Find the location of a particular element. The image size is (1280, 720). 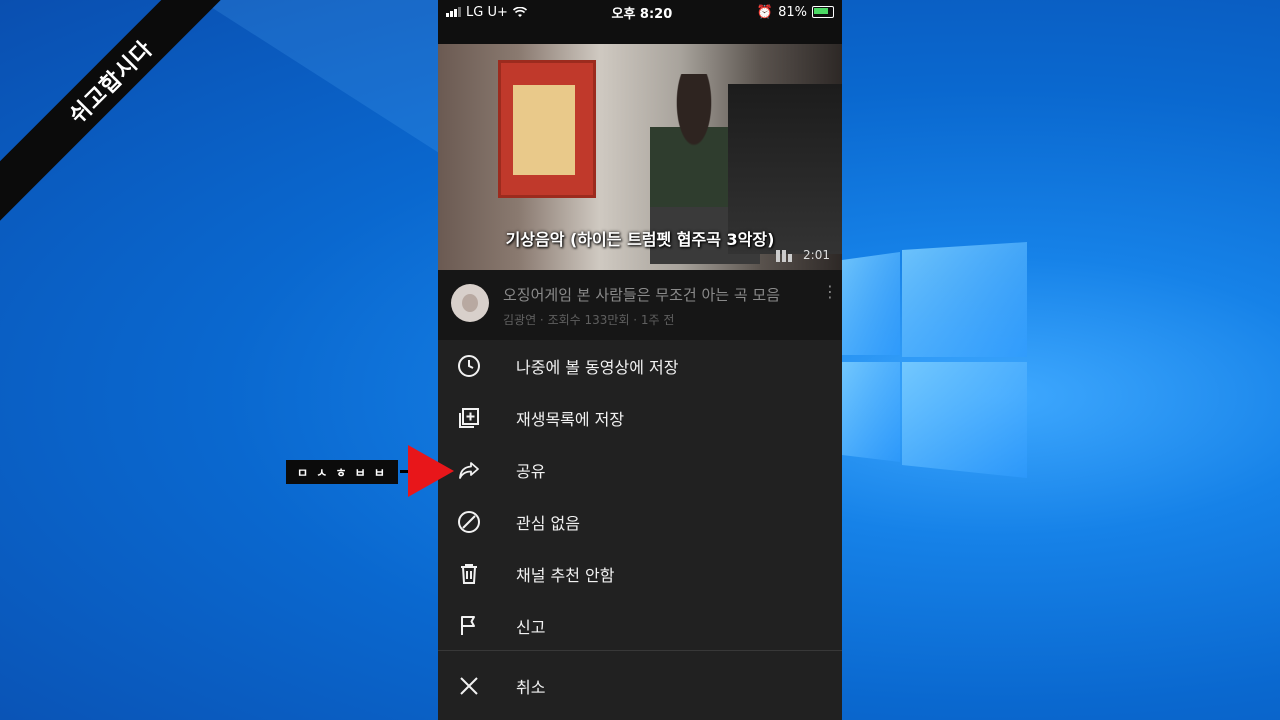

video-duration: 2:01 is located at coordinates (816, 255).